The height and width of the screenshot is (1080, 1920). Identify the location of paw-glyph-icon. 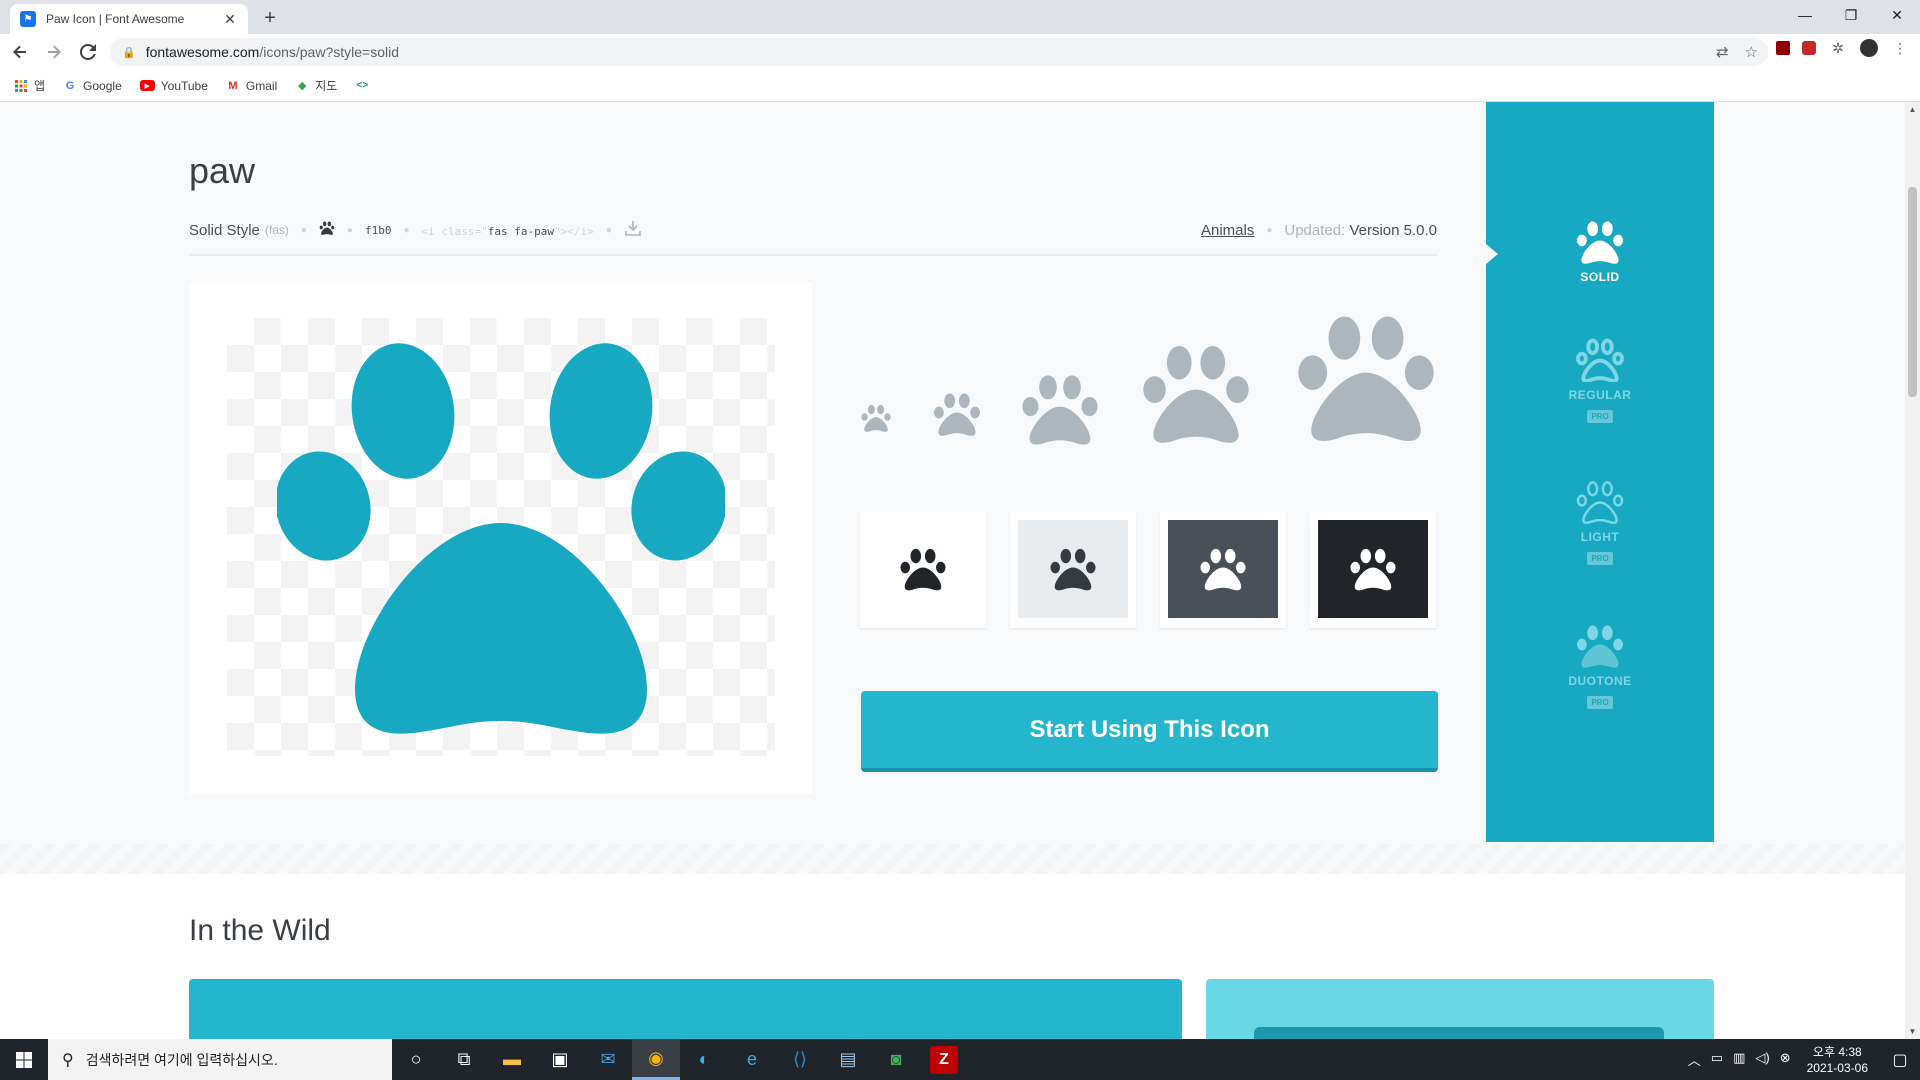
(327, 230).